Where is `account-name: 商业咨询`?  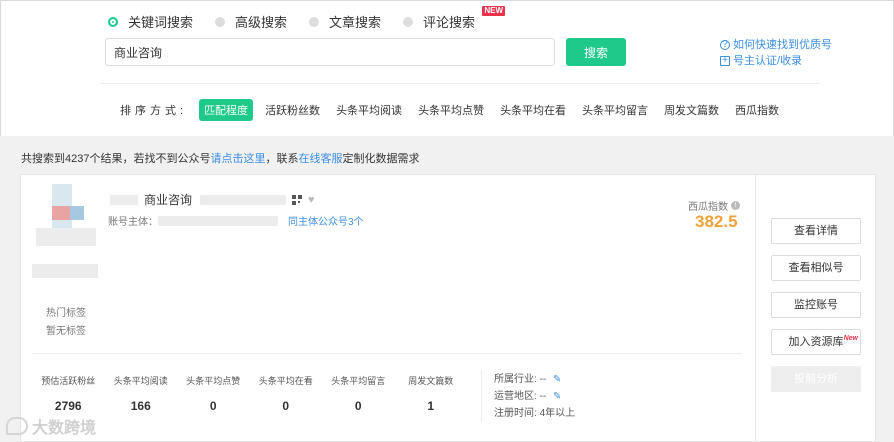 account-name: 商业咨询 is located at coordinates (168, 199).